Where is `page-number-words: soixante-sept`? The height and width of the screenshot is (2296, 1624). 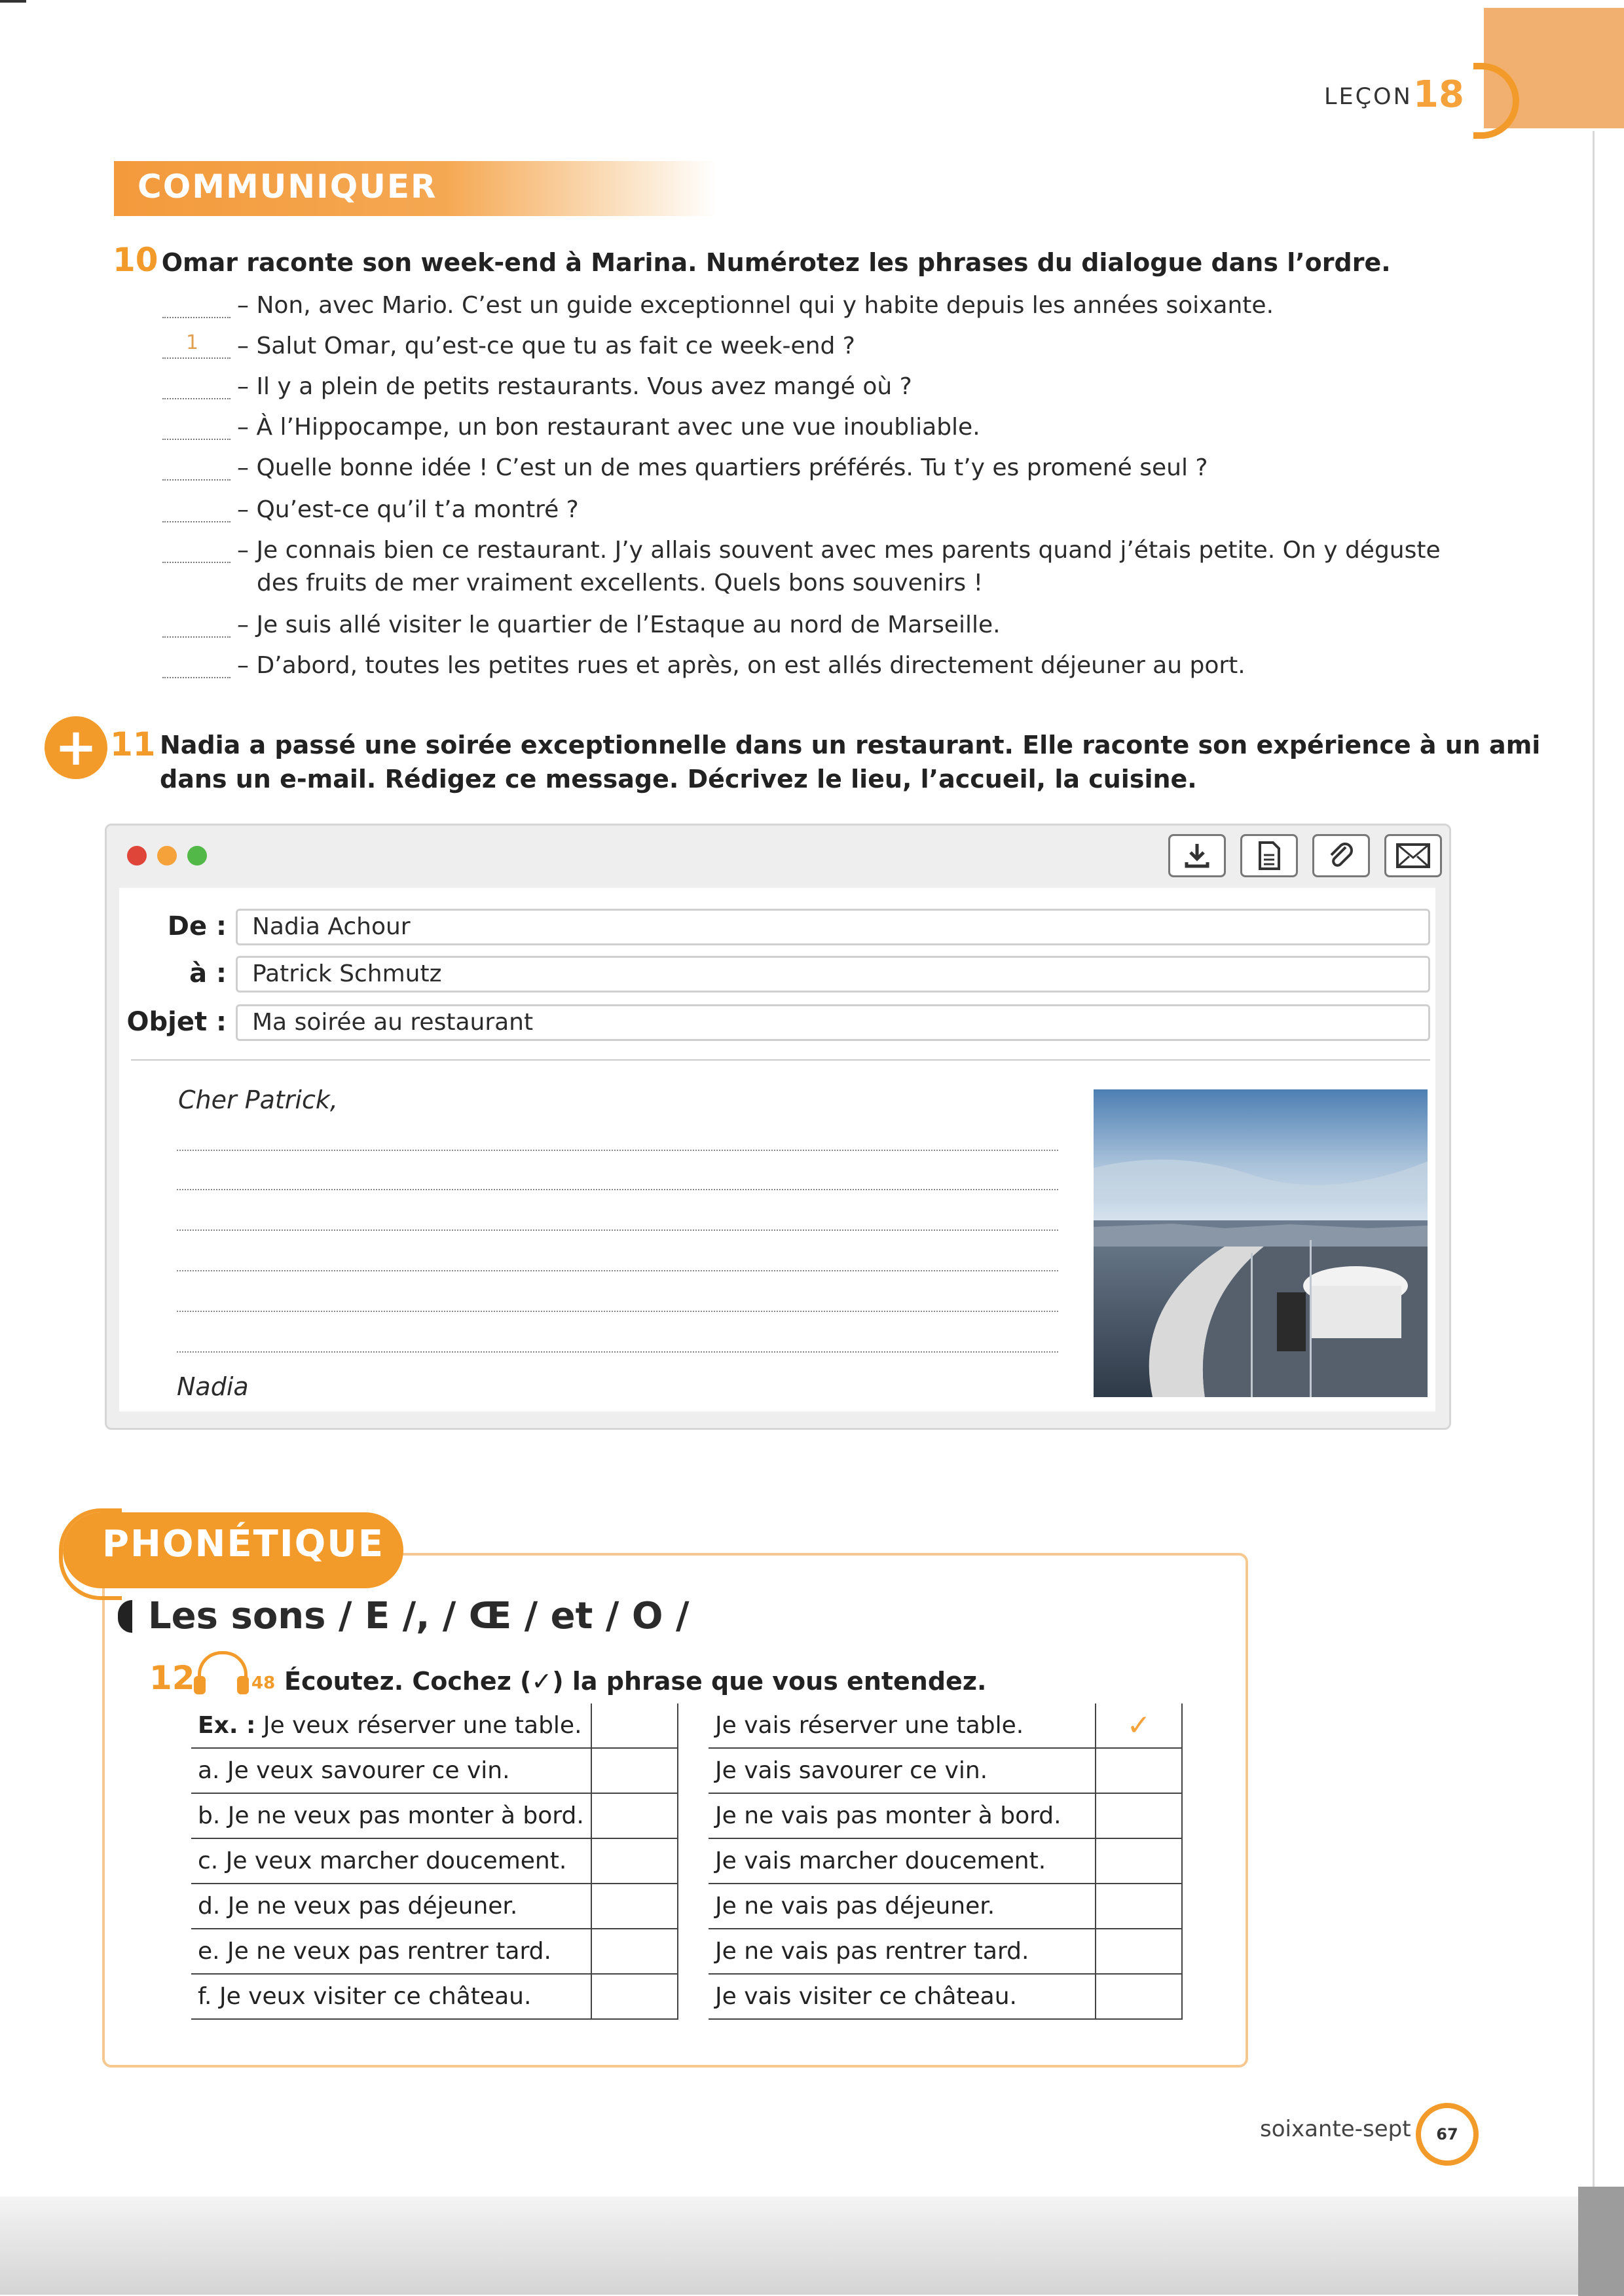
page-number-words: soixante-sept is located at coordinates (1335, 2129).